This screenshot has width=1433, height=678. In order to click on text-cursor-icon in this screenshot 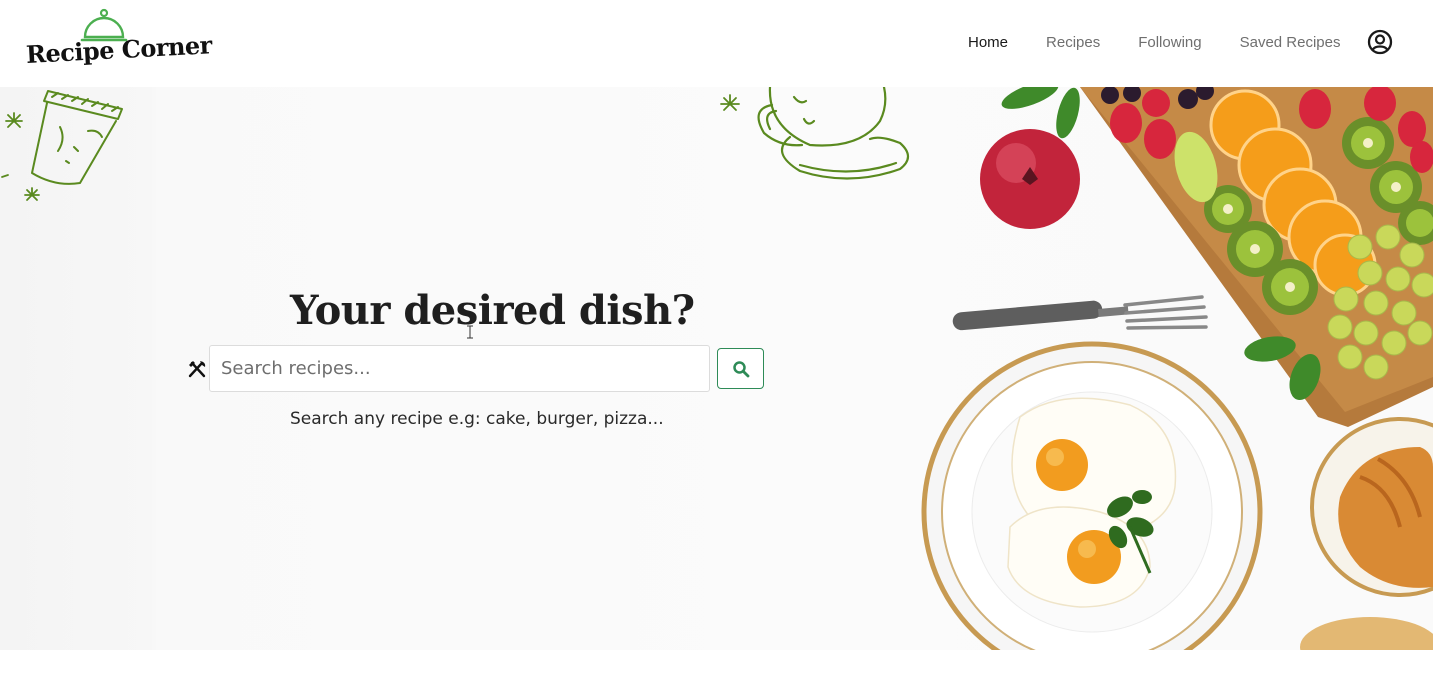, I will do `click(470, 332)`.